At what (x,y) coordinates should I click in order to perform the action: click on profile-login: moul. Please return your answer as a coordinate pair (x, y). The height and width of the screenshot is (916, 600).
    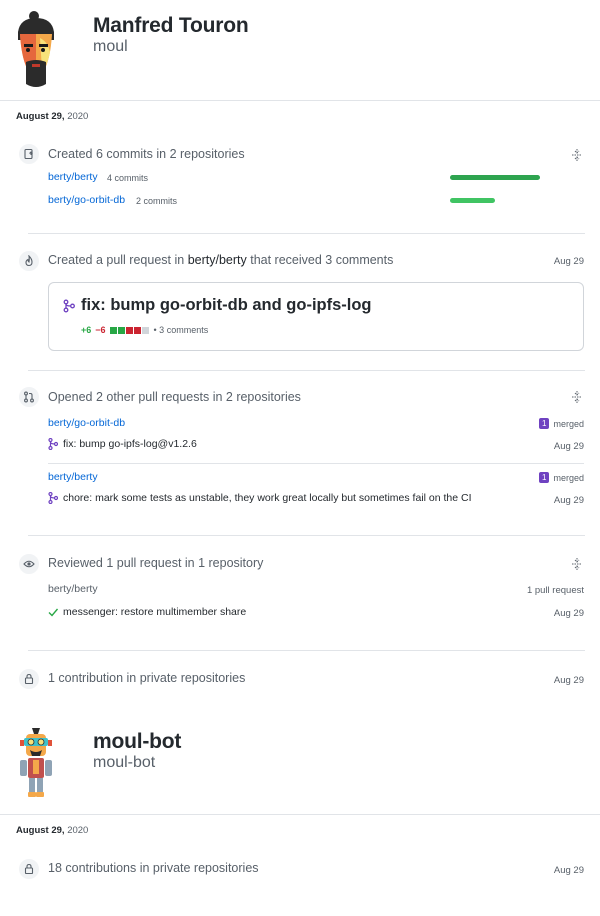
    Looking at the image, I should click on (110, 46).